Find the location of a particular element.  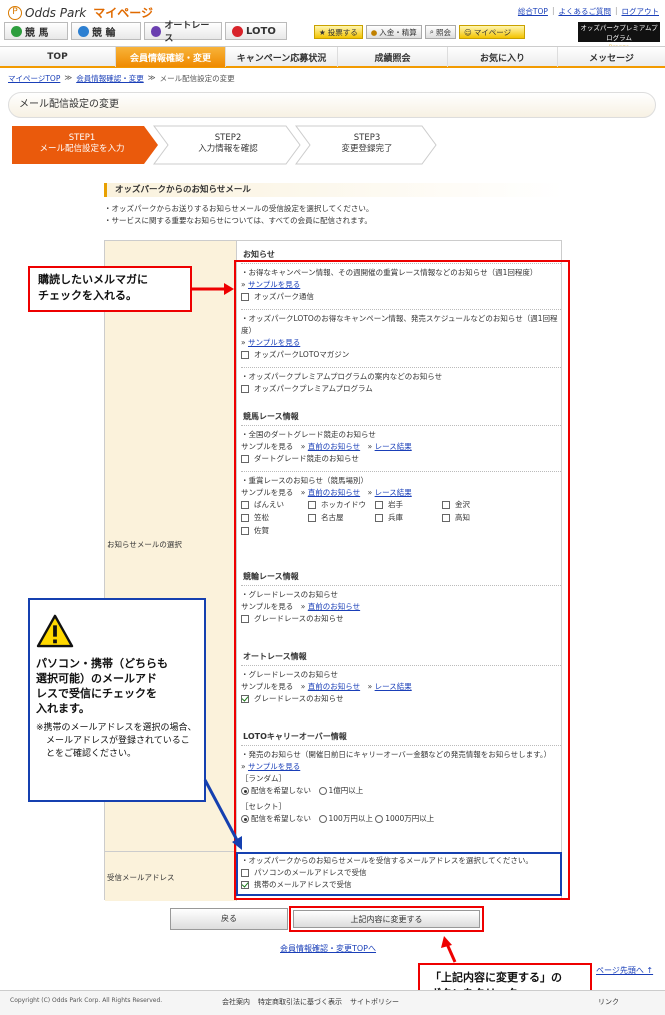

submit-button: 上記内容に変更する is located at coordinates (386, 919).